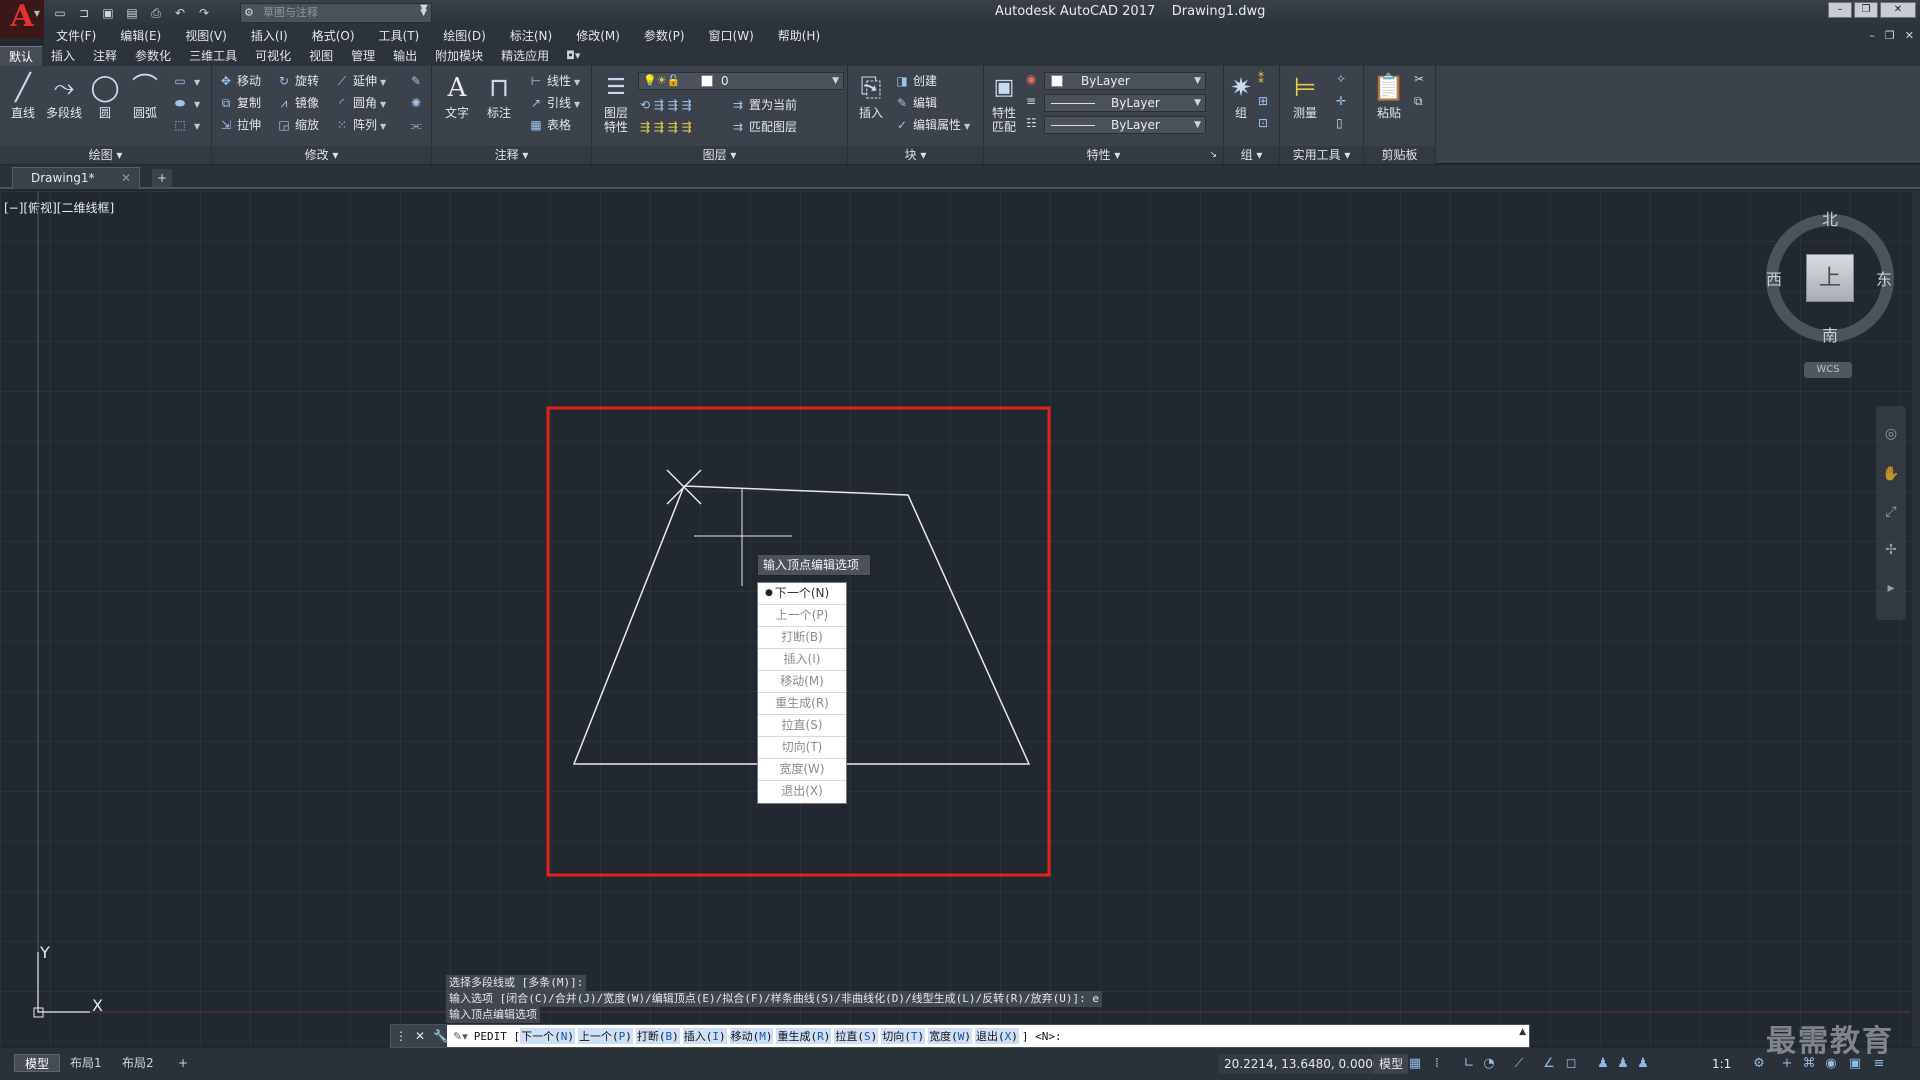 This screenshot has width=1920, height=1080. What do you see at coordinates (1469, 1064) in the screenshot?
I see `ortho-icon: ∟` at bounding box center [1469, 1064].